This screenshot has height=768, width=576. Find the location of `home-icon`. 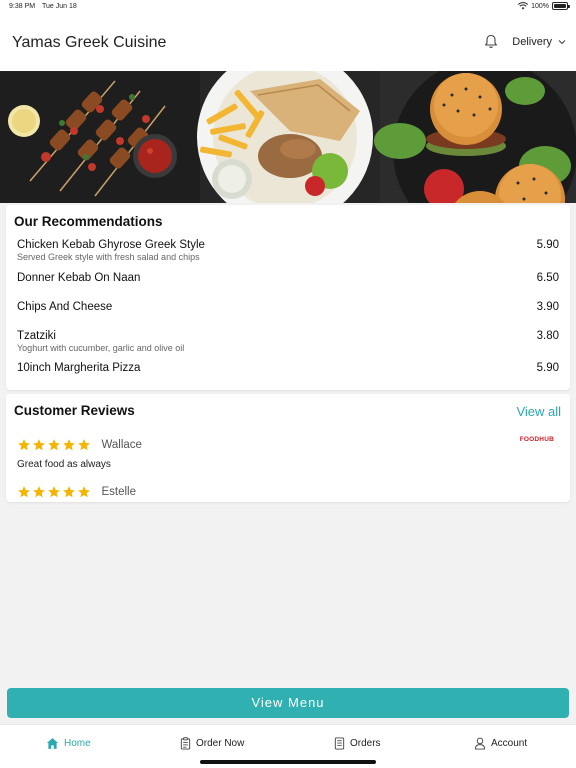

home-icon is located at coordinates (52, 743).